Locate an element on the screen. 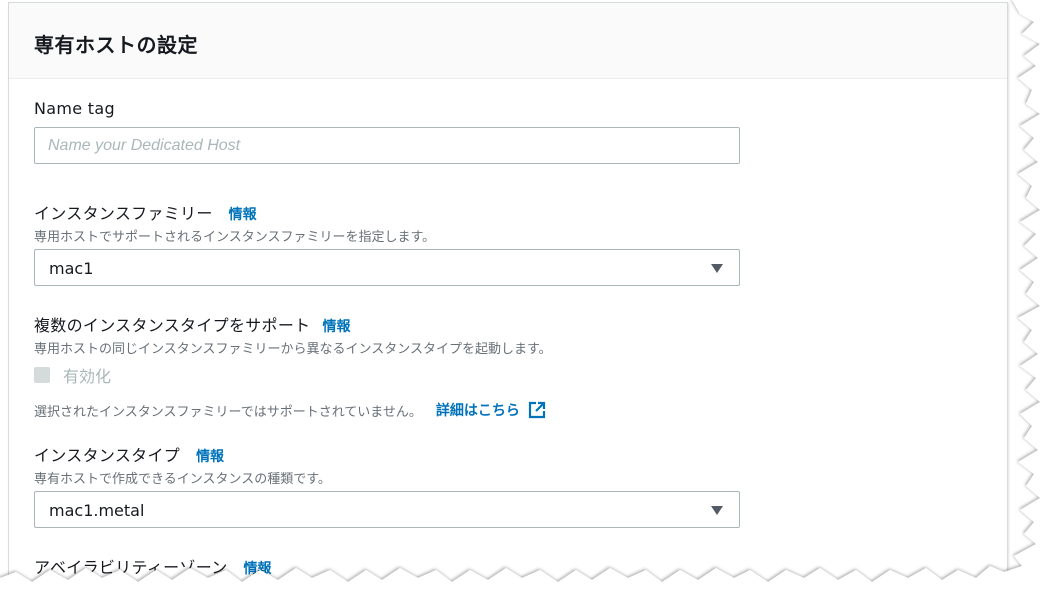  availability-zone-label-row: アベイラビリティーゾーン 情報 is located at coordinates (387, 566).